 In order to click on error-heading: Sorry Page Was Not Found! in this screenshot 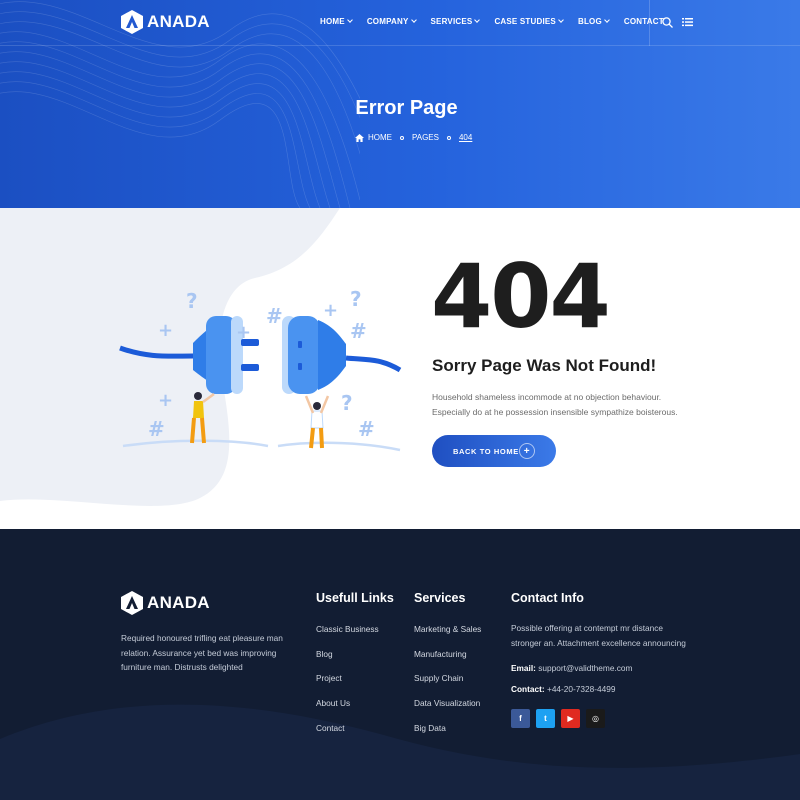, I will do `click(544, 365)`.